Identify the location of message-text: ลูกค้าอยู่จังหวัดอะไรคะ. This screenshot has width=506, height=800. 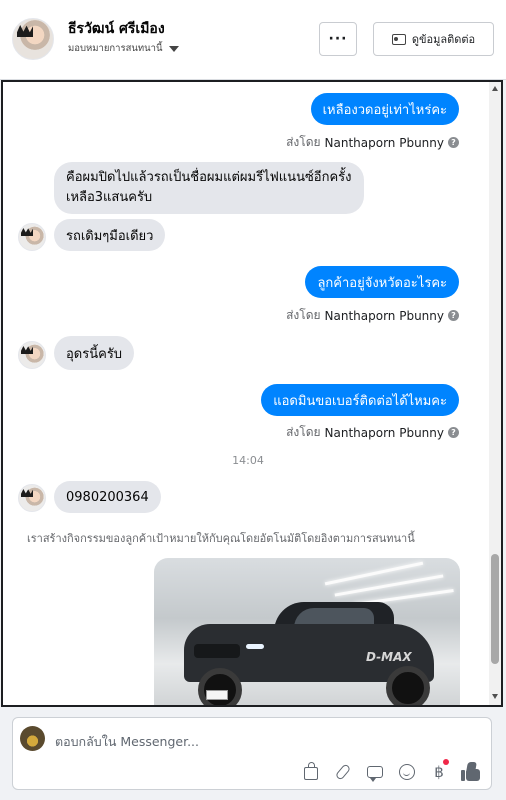
(382, 283).